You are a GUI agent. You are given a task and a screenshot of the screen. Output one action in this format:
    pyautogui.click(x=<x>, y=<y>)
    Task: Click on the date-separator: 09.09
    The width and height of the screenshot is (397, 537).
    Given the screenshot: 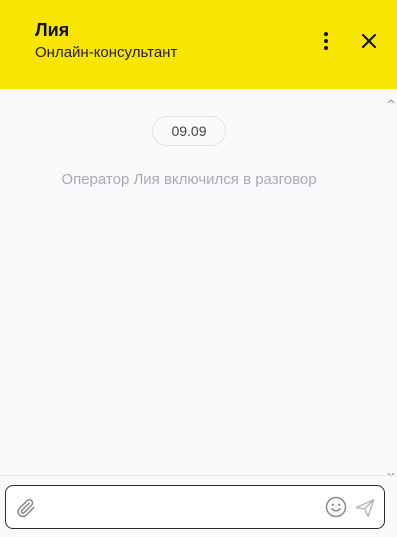 What is the action you would take?
    pyautogui.click(x=189, y=131)
    